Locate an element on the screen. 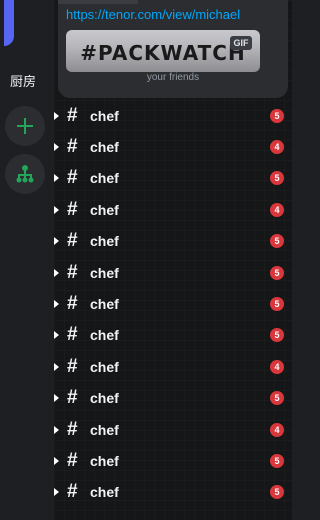 The height and width of the screenshot is (520, 320). add-server-button is located at coordinates (25, 126).